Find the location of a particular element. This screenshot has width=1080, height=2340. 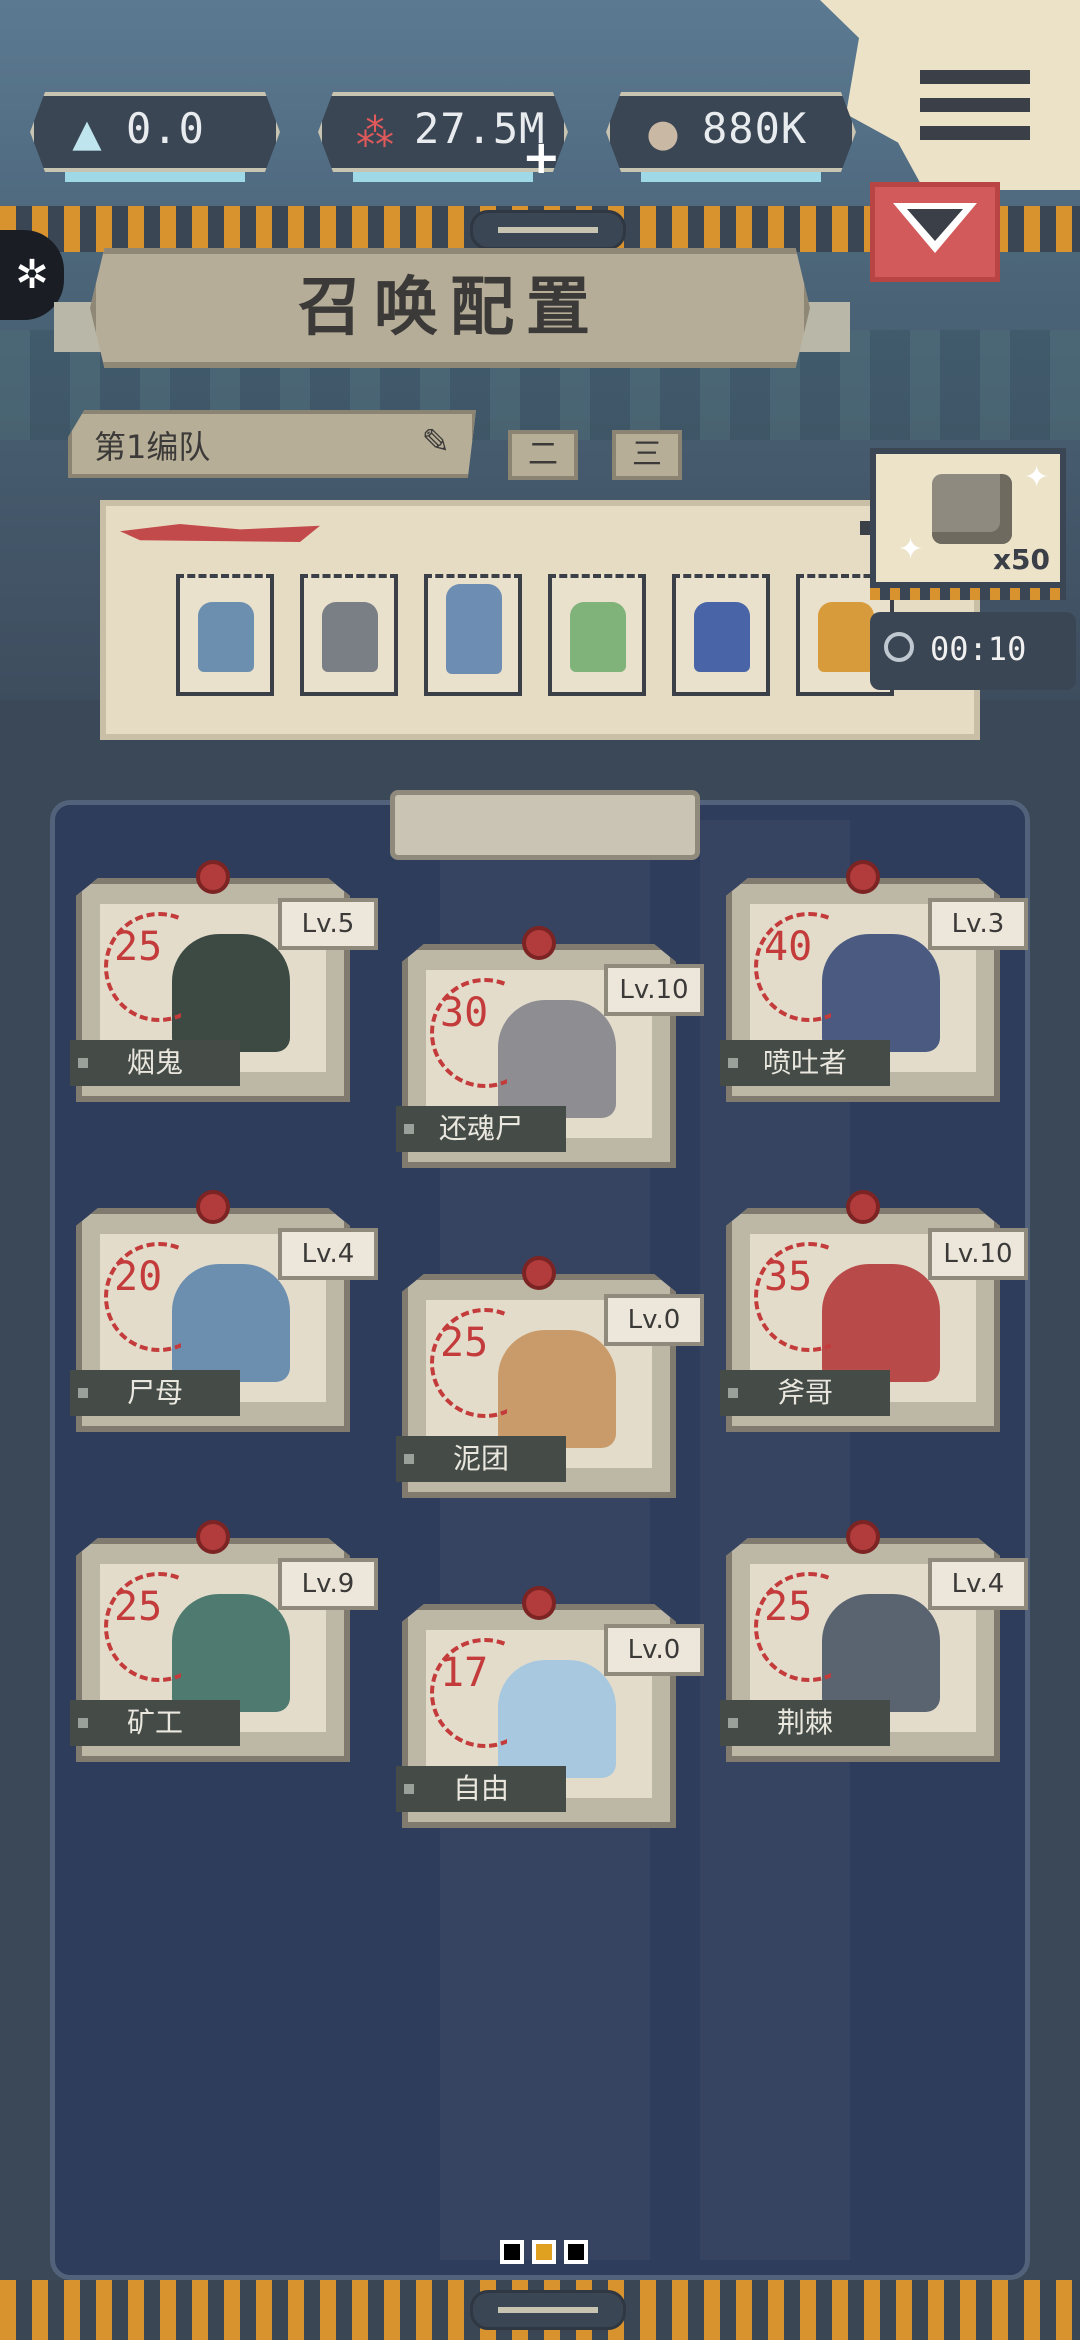

card-level: Lv.9 is located at coordinates (328, 1584).